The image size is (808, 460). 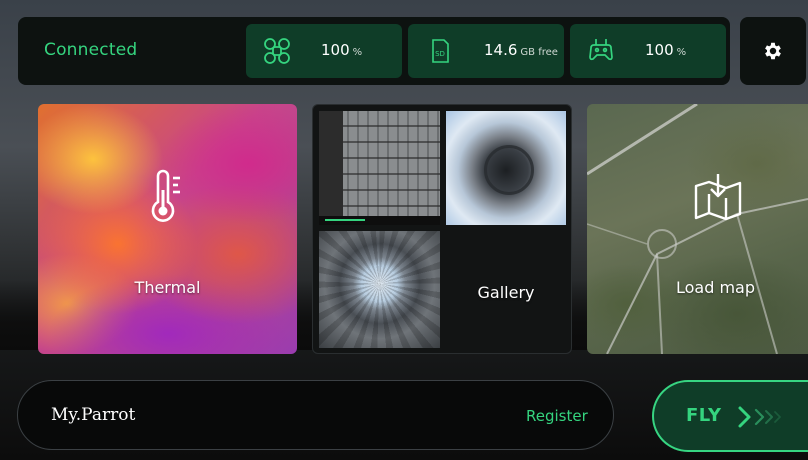 What do you see at coordinates (506, 168) in the screenshot?
I see `gallery-thumbnail-planet` at bounding box center [506, 168].